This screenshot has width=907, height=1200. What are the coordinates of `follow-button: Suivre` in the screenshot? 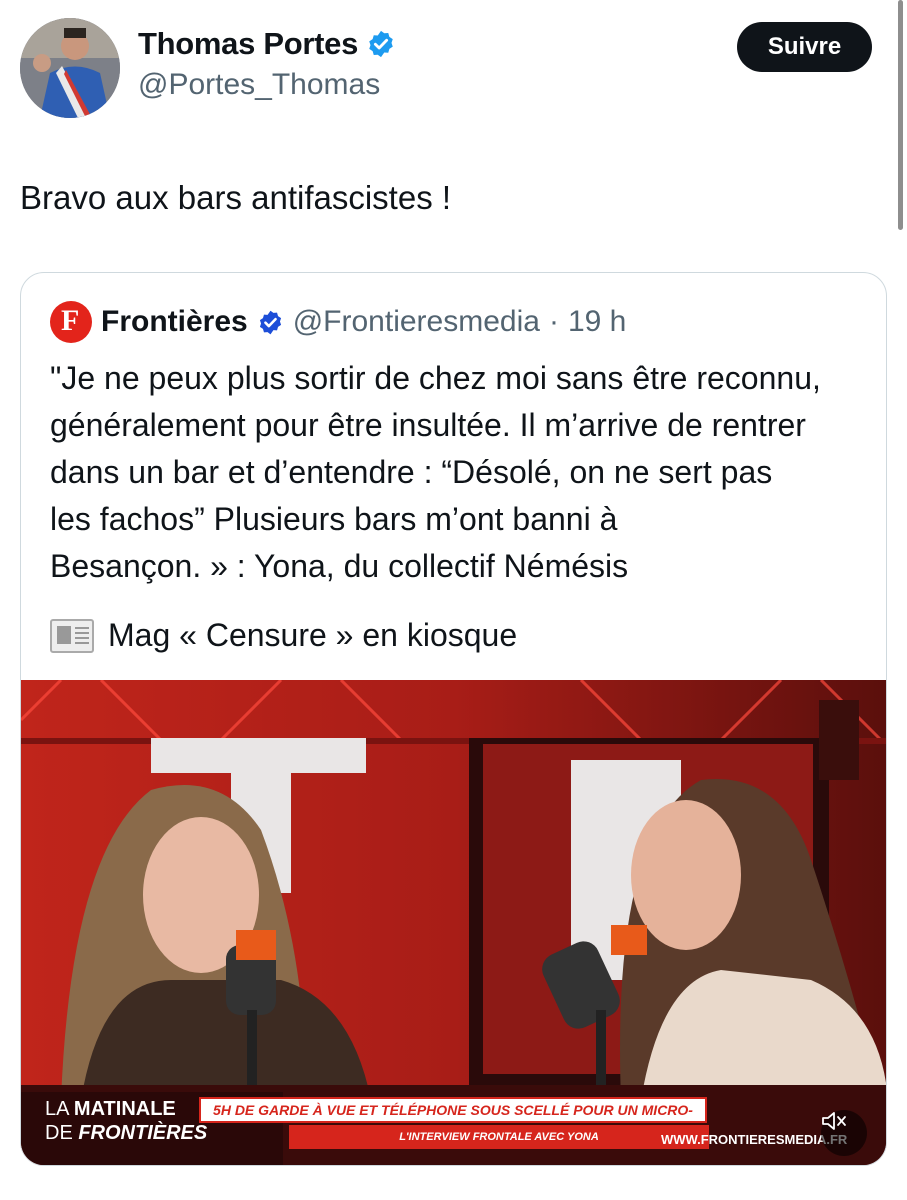 It's located at (804, 47).